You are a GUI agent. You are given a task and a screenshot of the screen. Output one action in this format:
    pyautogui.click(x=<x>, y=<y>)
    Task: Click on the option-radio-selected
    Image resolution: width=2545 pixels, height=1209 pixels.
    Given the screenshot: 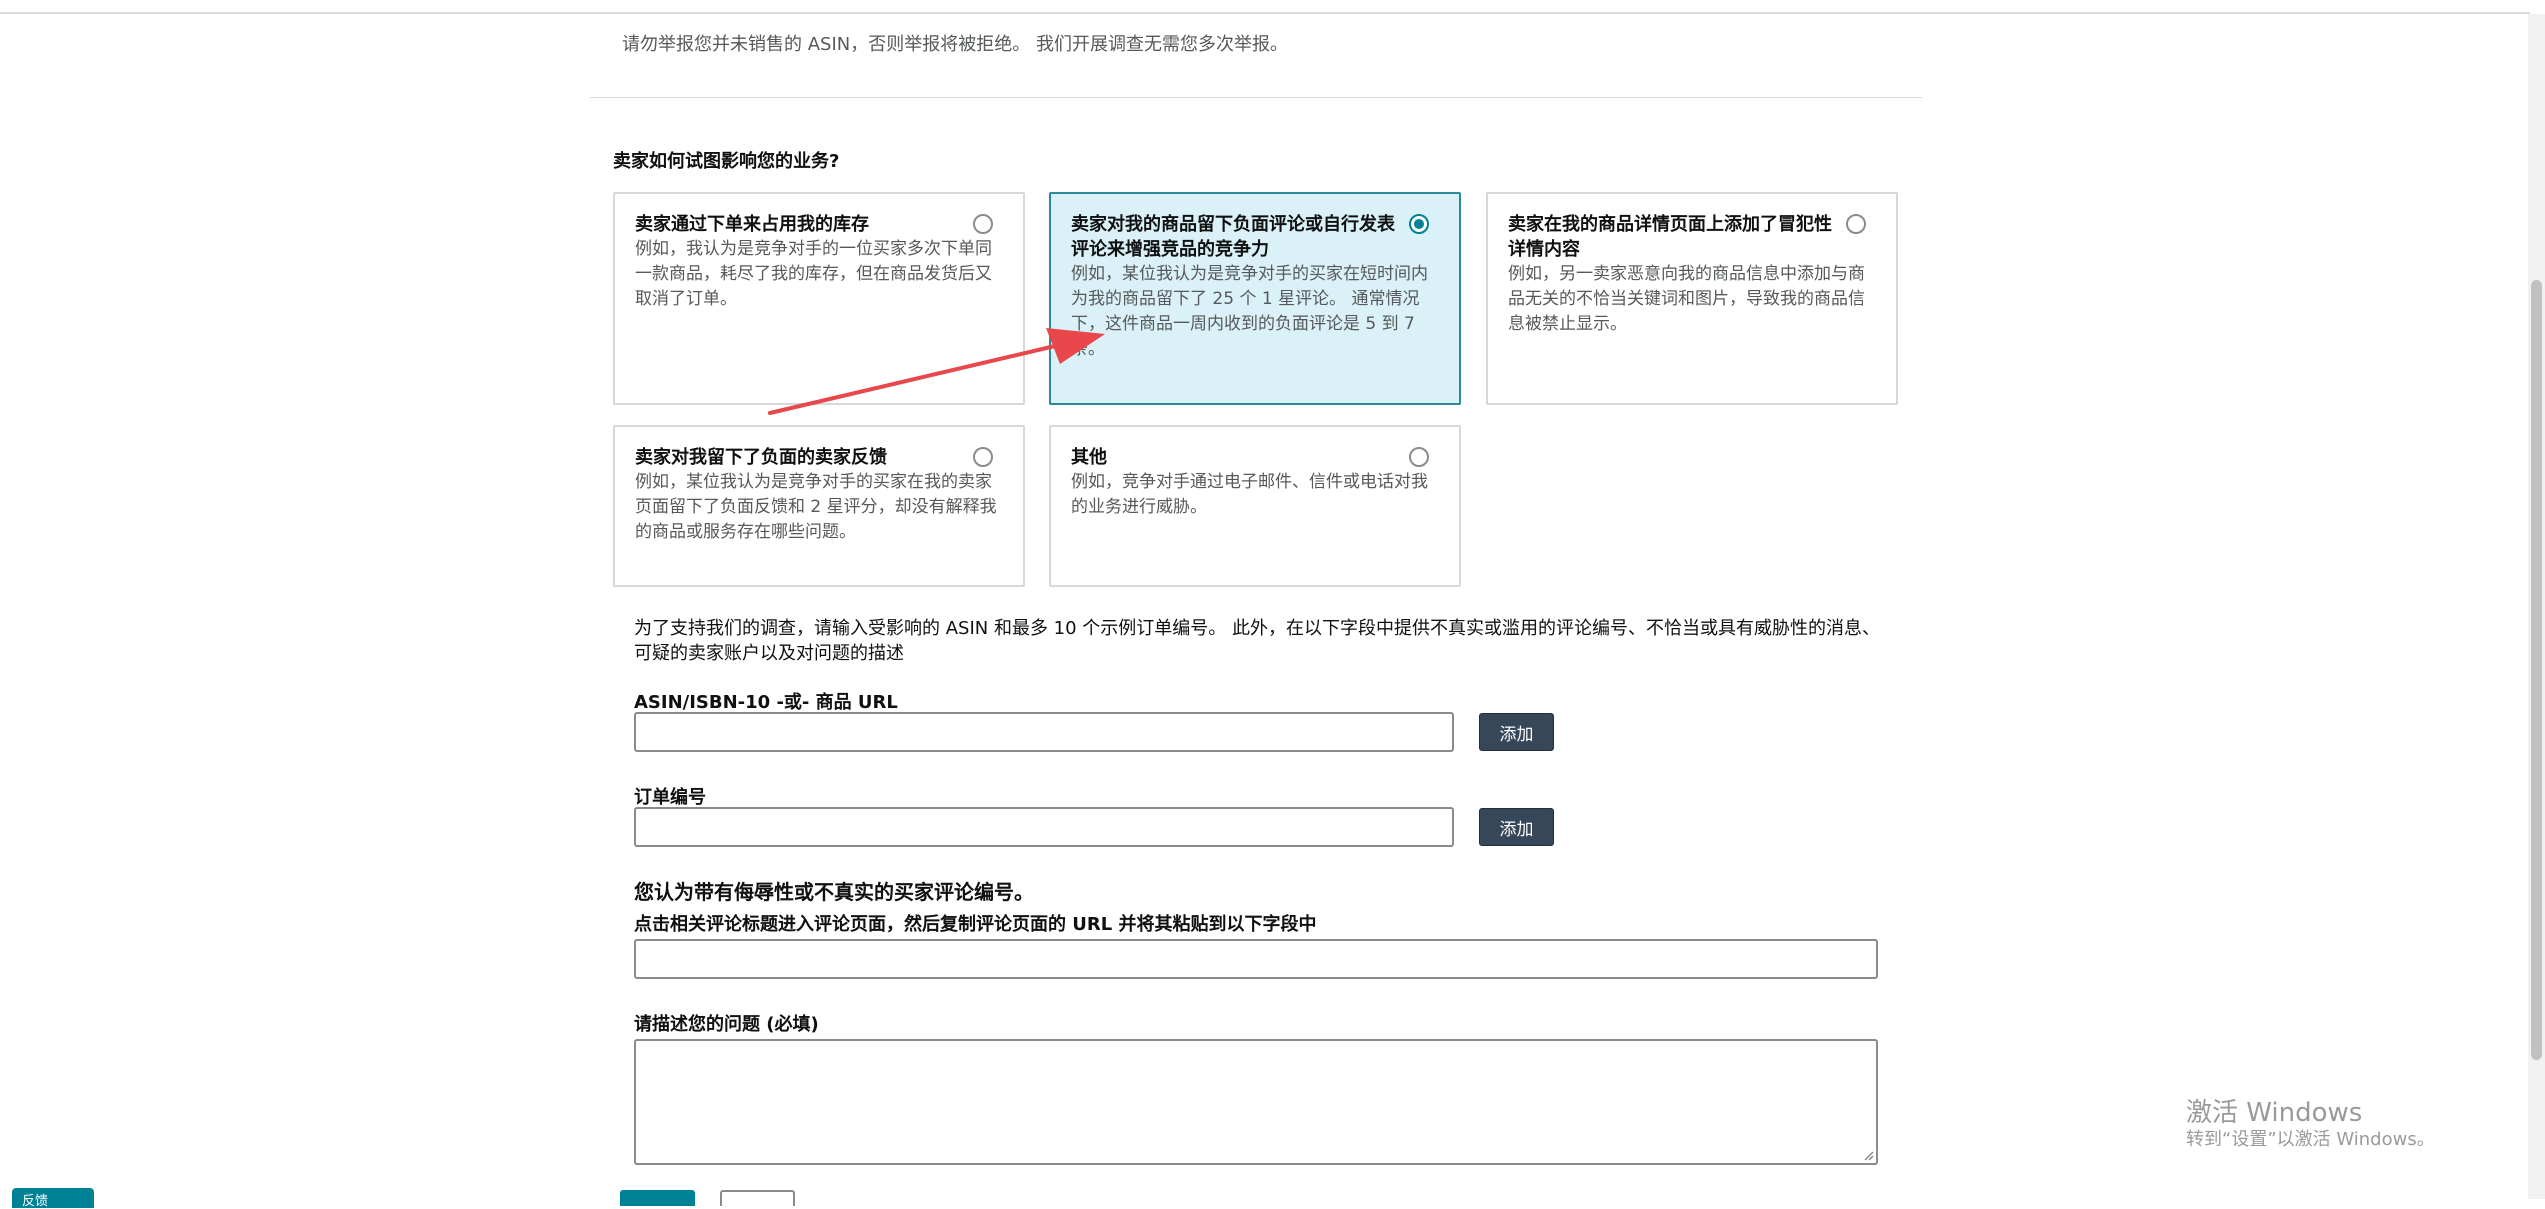 What is the action you would take?
    pyautogui.click(x=1419, y=224)
    